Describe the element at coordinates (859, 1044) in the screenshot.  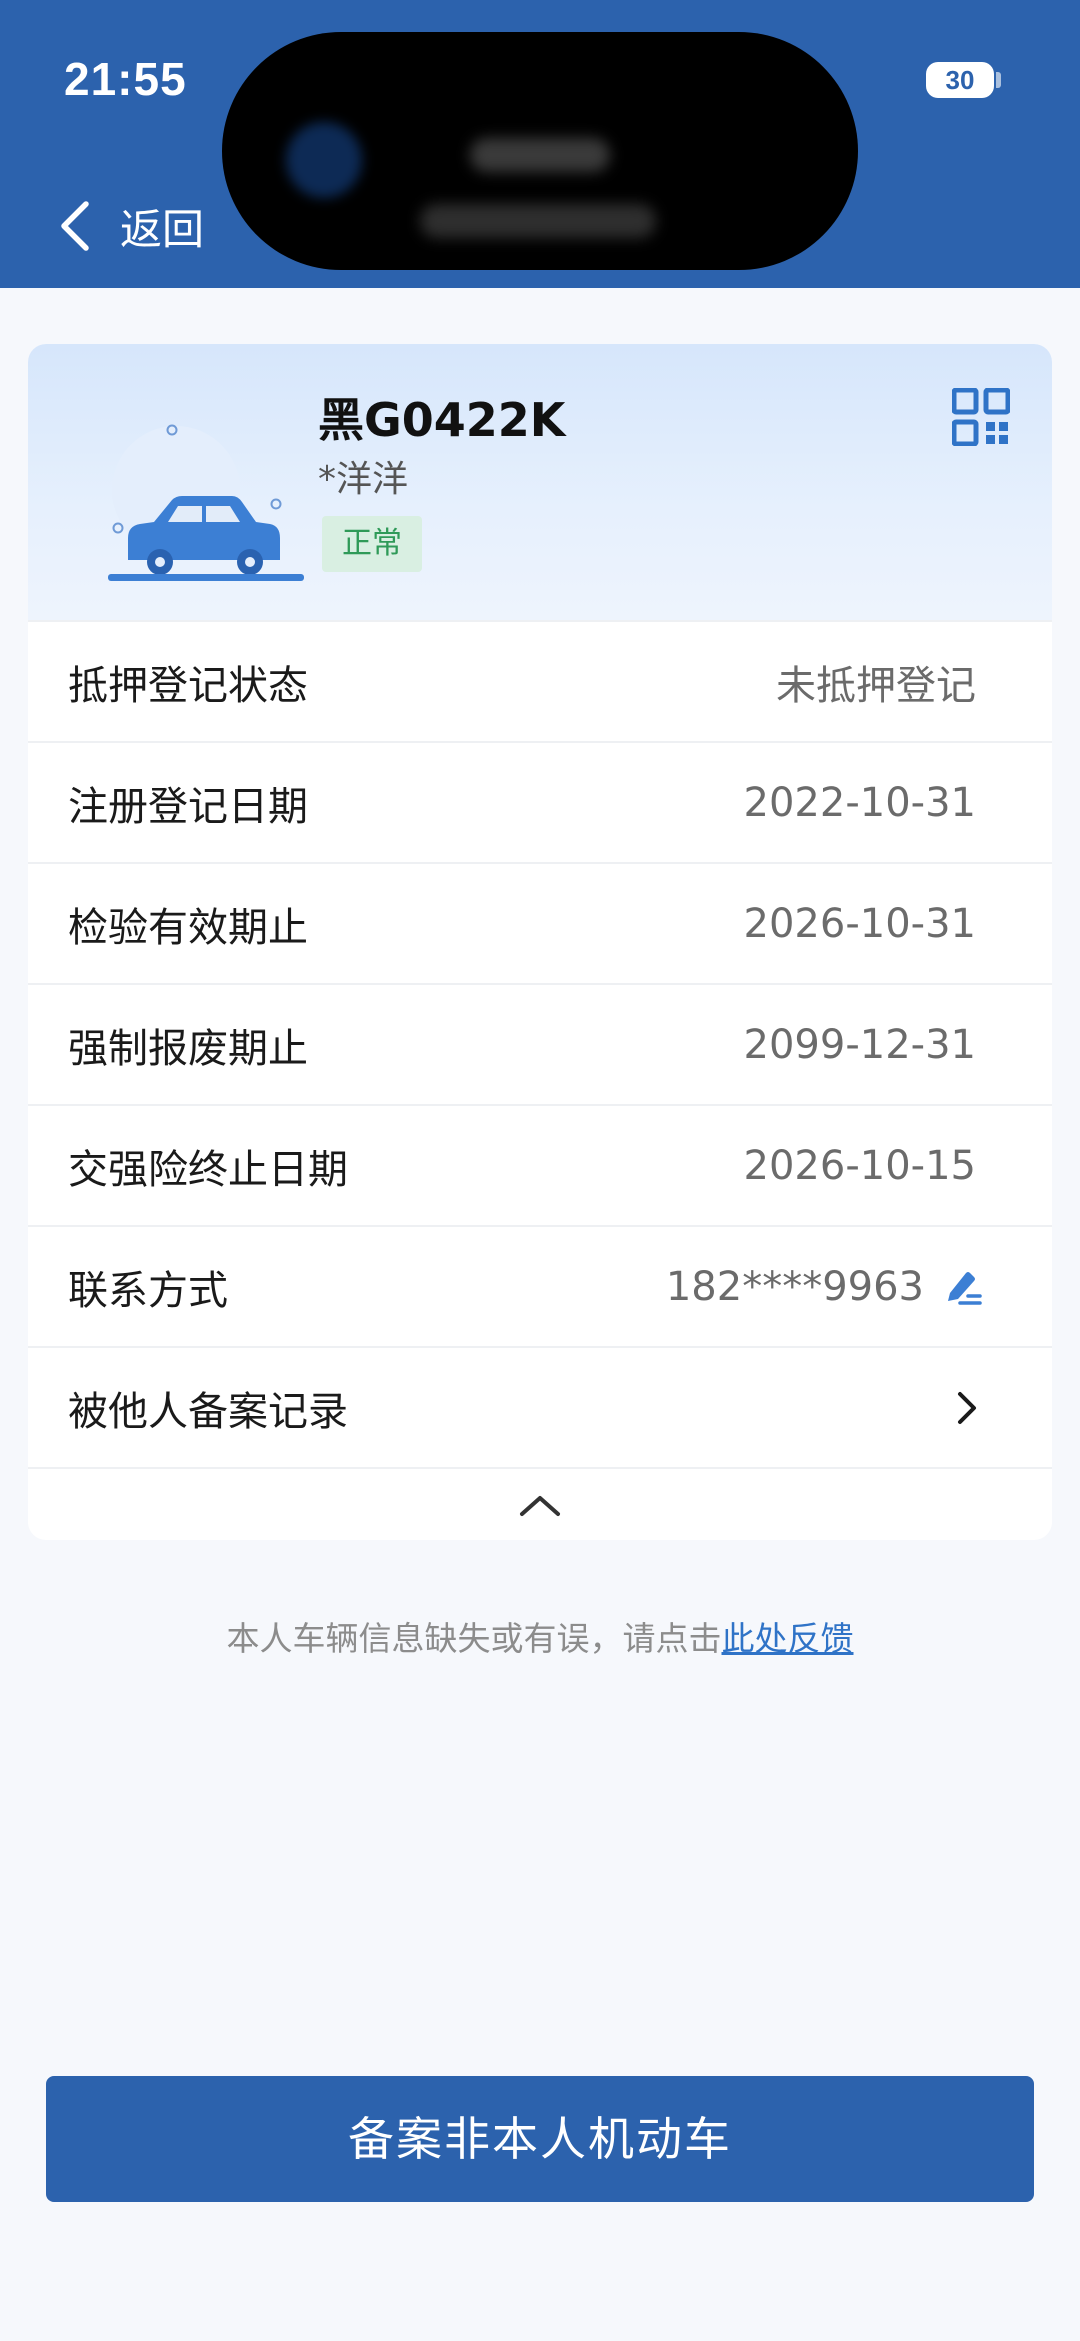
I see `row-value: 2099-12-31` at that location.